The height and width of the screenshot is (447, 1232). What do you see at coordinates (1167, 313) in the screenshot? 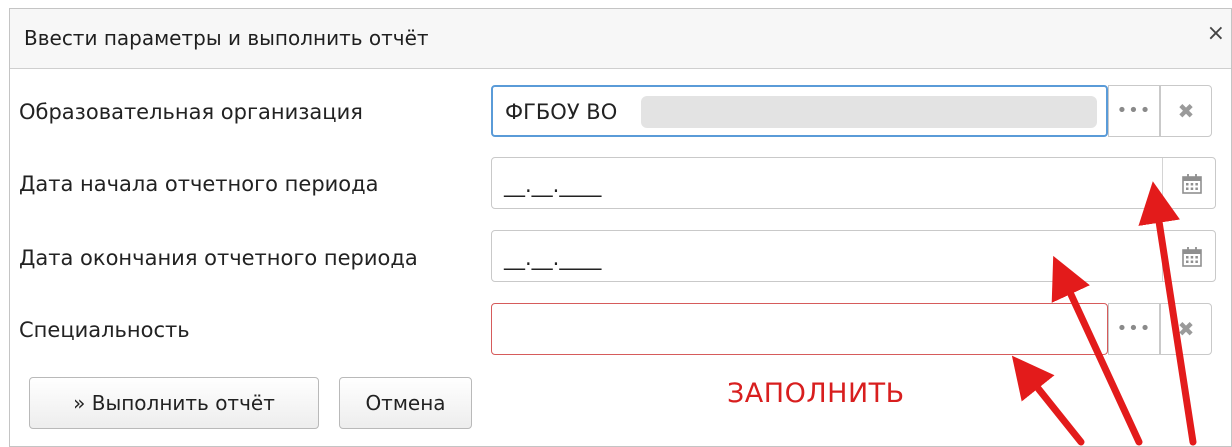
I see `arrow-to-start-date` at bounding box center [1167, 313].